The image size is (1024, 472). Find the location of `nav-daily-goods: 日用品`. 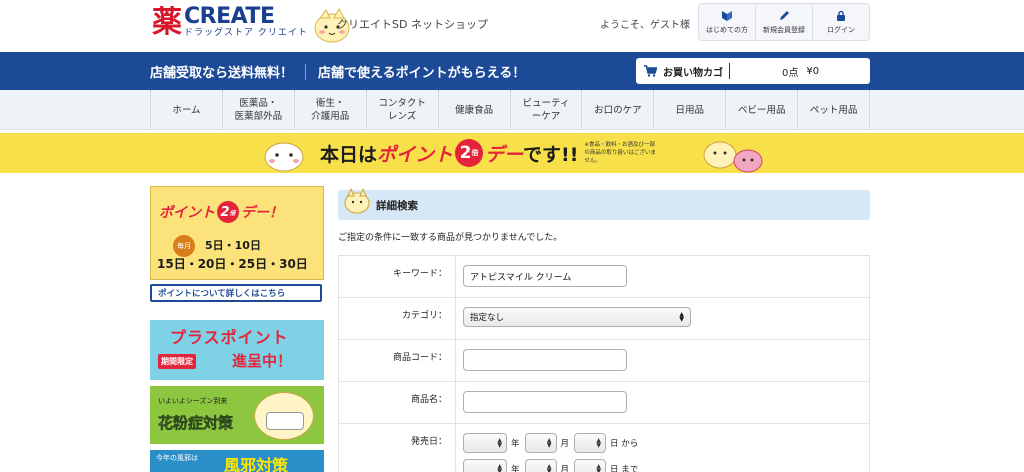

nav-daily-goods: 日用品 is located at coordinates (689, 110).